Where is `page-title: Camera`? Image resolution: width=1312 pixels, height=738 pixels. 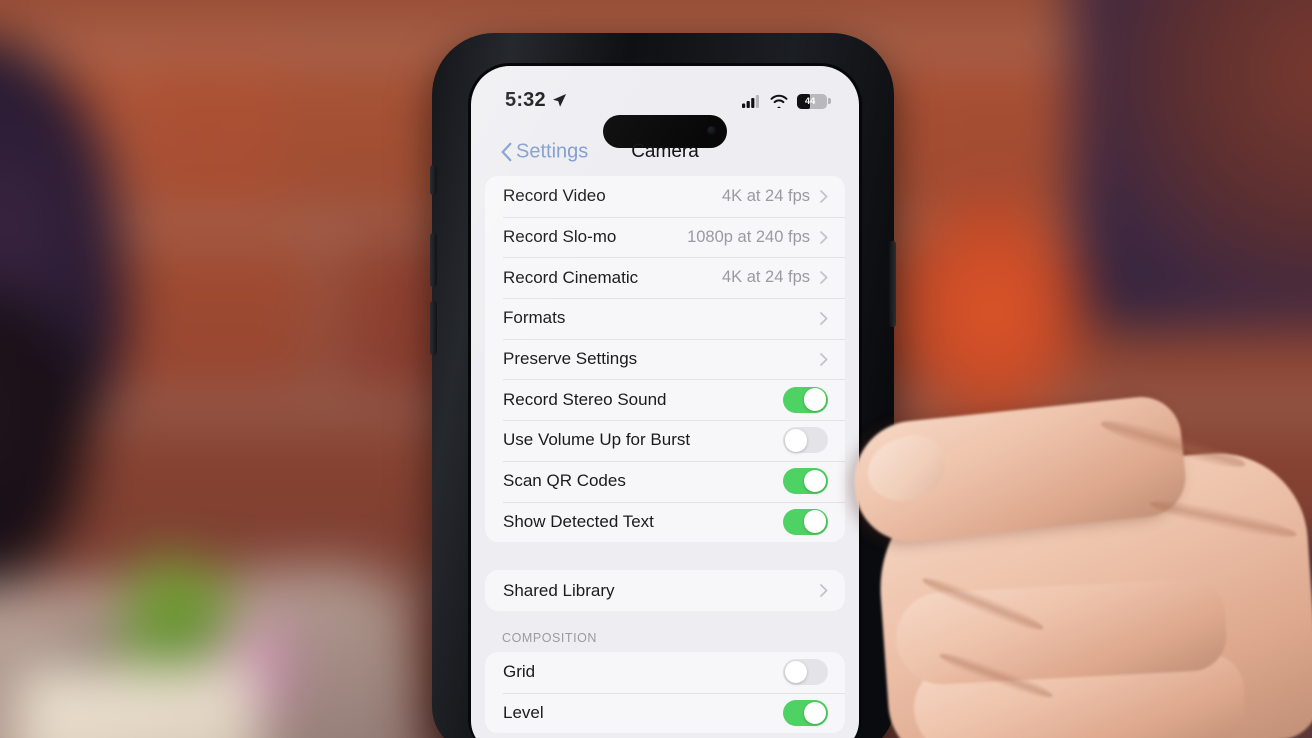 page-title: Camera is located at coordinates (665, 151).